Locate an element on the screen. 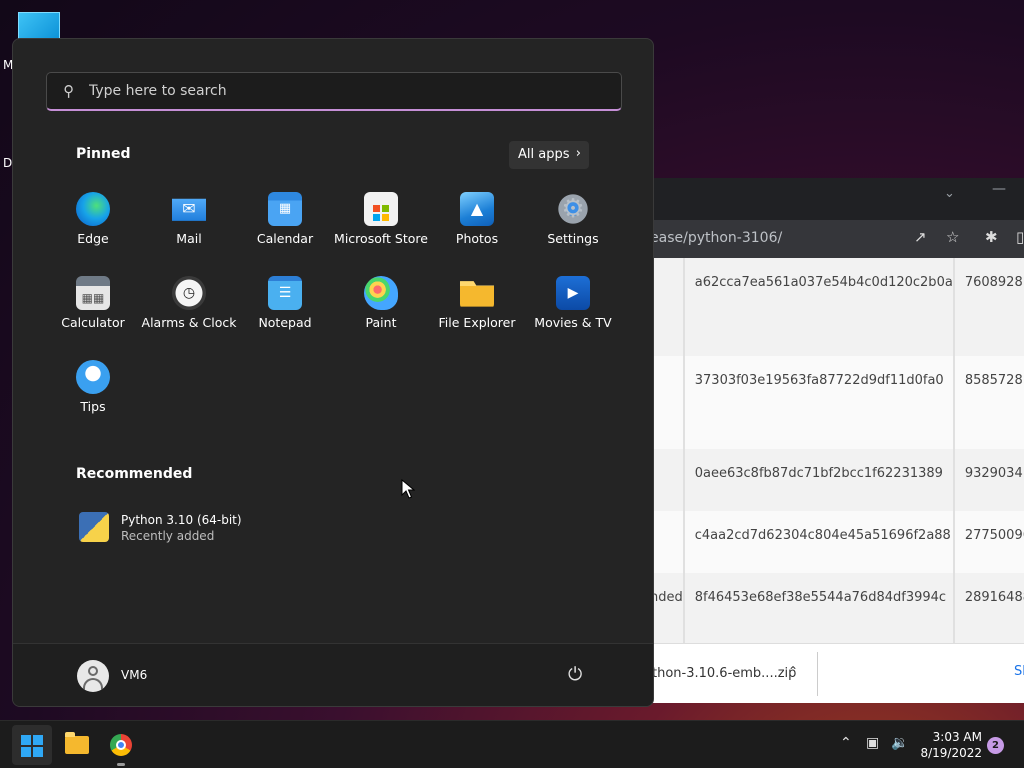  mail-icon: ✉ is located at coordinates (189, 209).